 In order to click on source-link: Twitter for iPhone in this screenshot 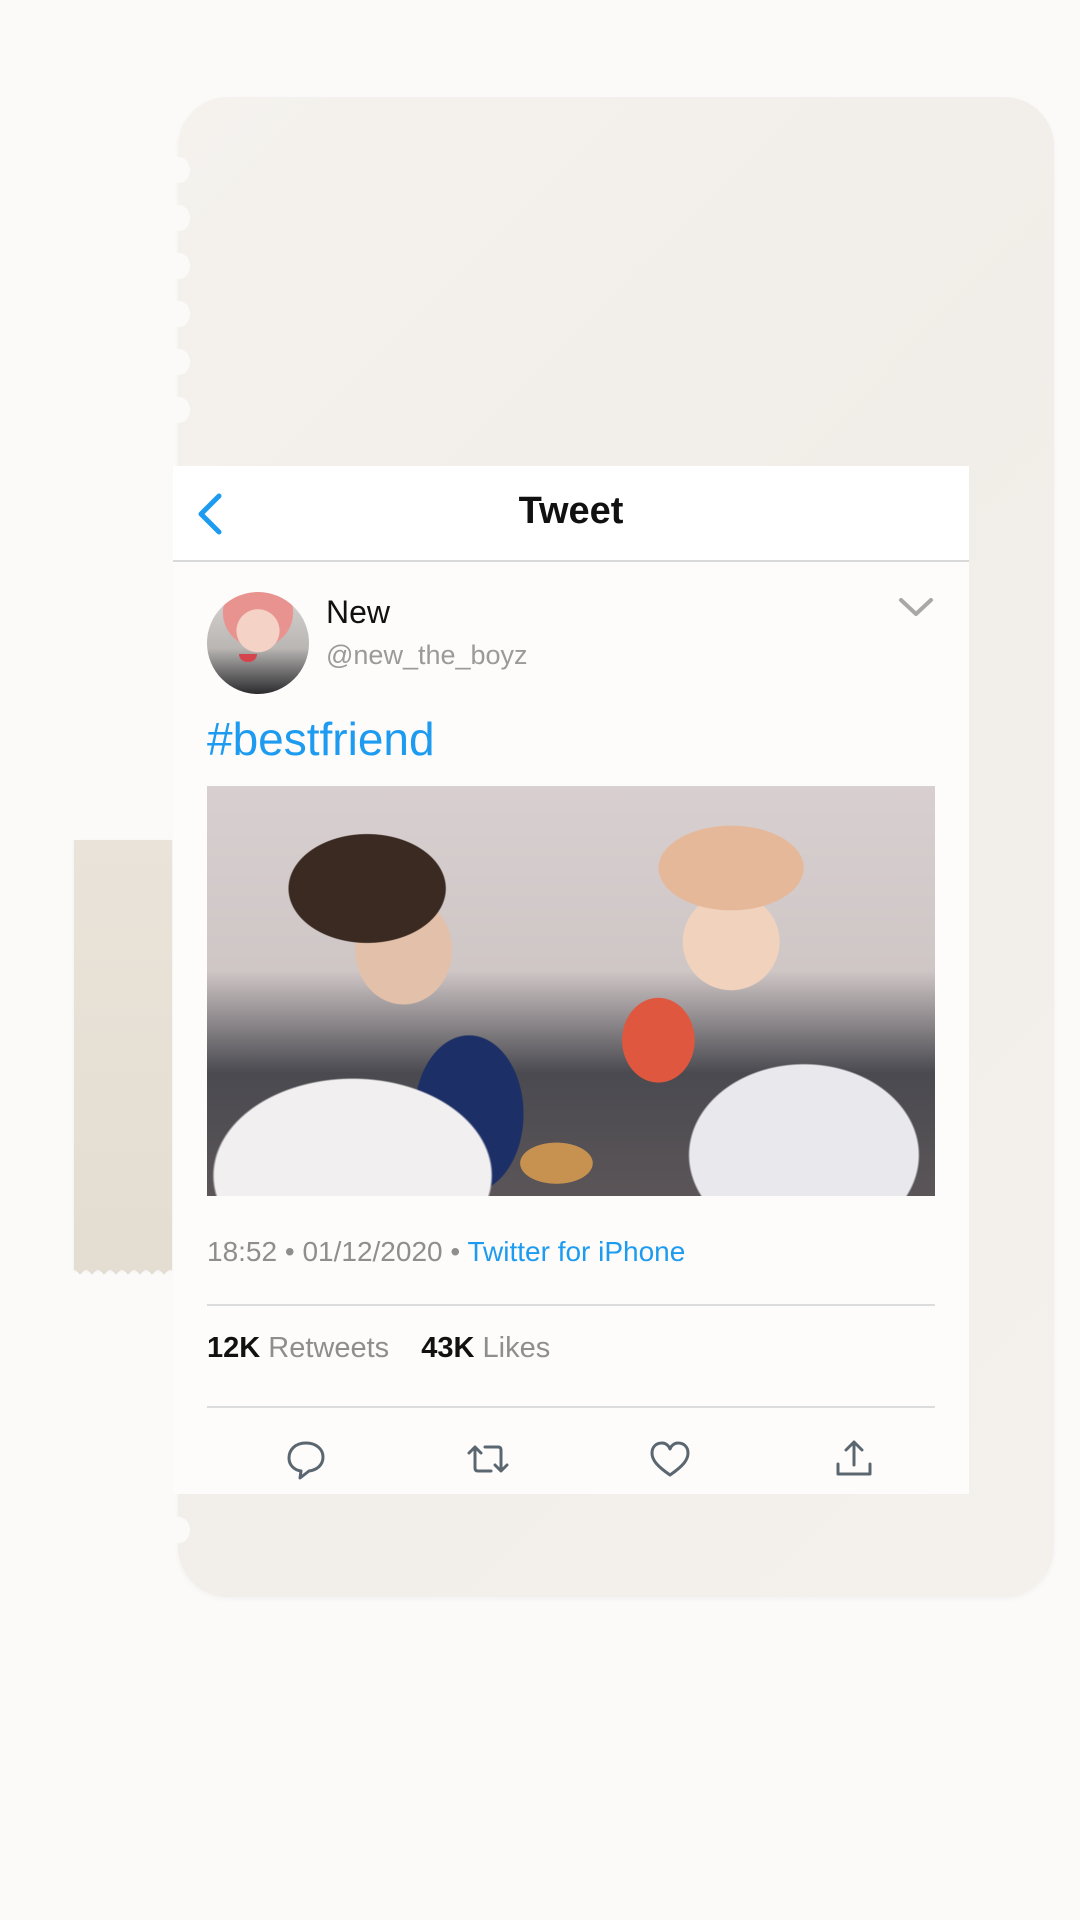, I will do `click(576, 1251)`.